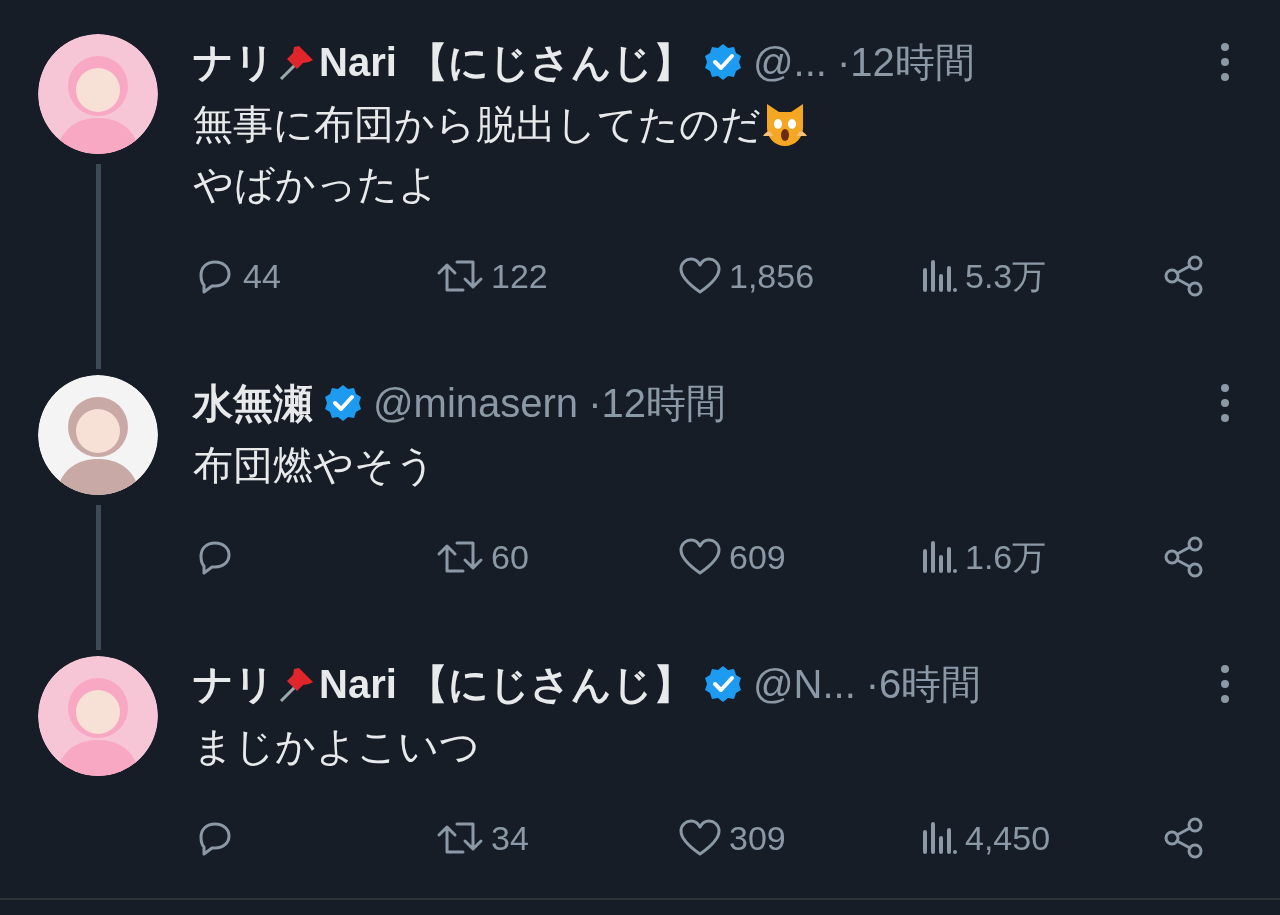  I want to click on views-count: 1.6万, so click(1006, 557).